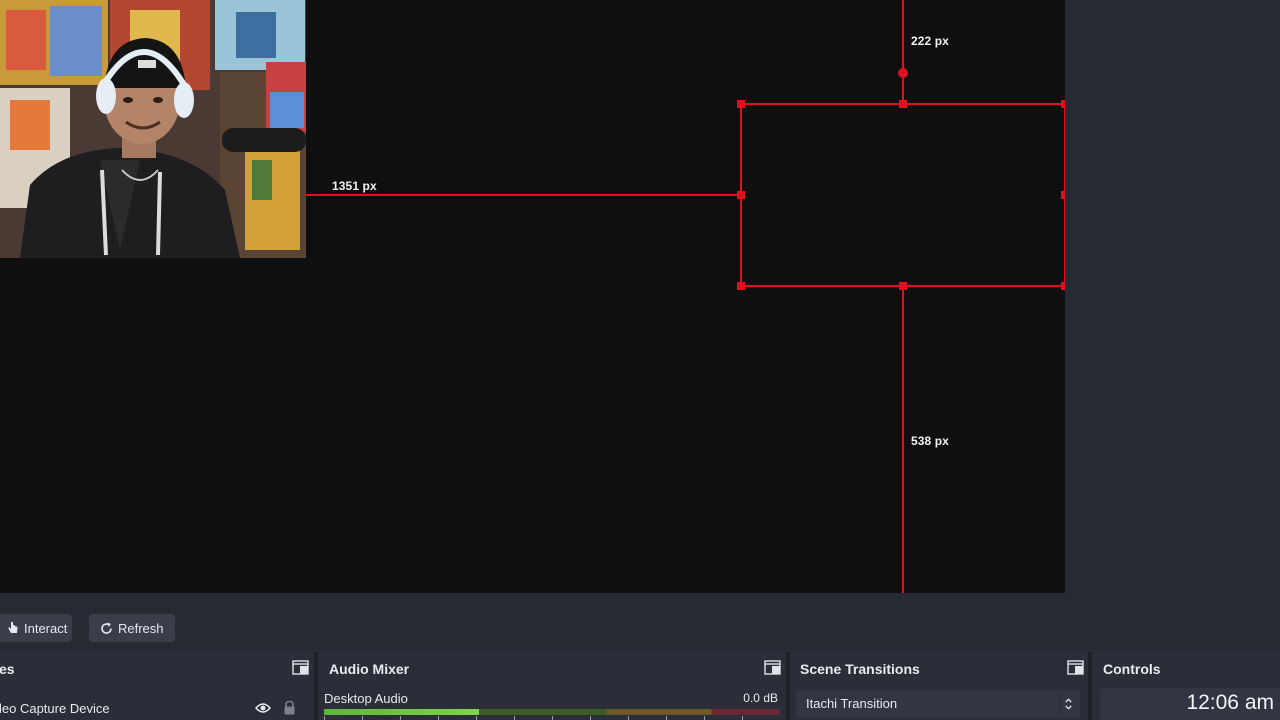 Image resolution: width=1280 pixels, height=720 pixels. What do you see at coordinates (55, 708) in the screenshot?
I see `source-item-label: leo Capture Device` at bounding box center [55, 708].